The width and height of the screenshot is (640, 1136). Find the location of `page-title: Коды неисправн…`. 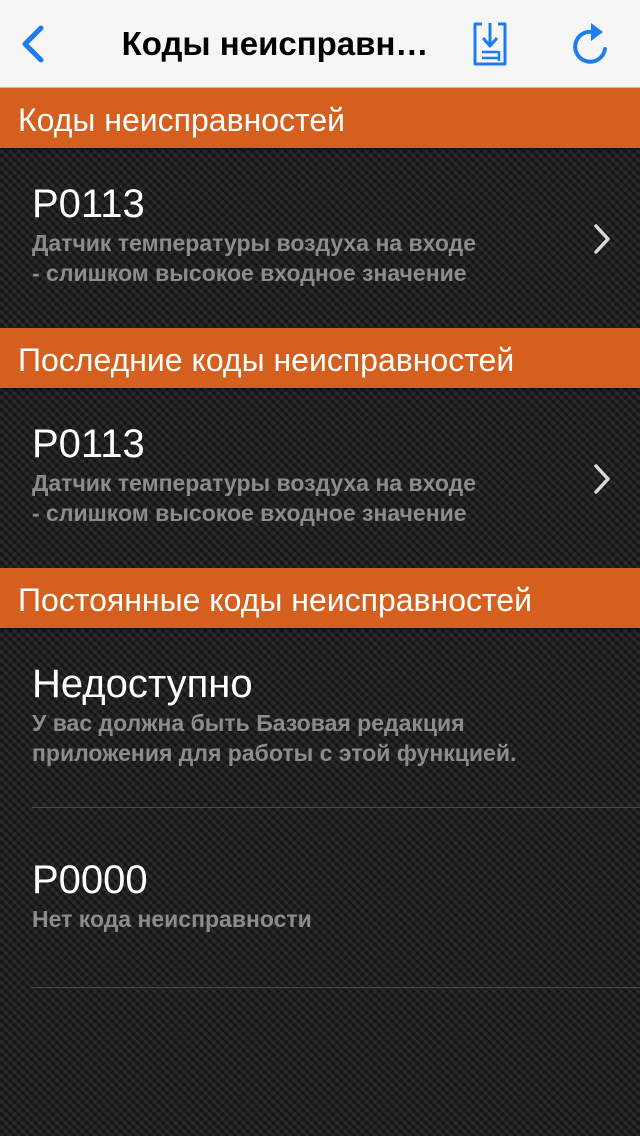

page-title: Коды неисправн… is located at coordinates (275, 43).